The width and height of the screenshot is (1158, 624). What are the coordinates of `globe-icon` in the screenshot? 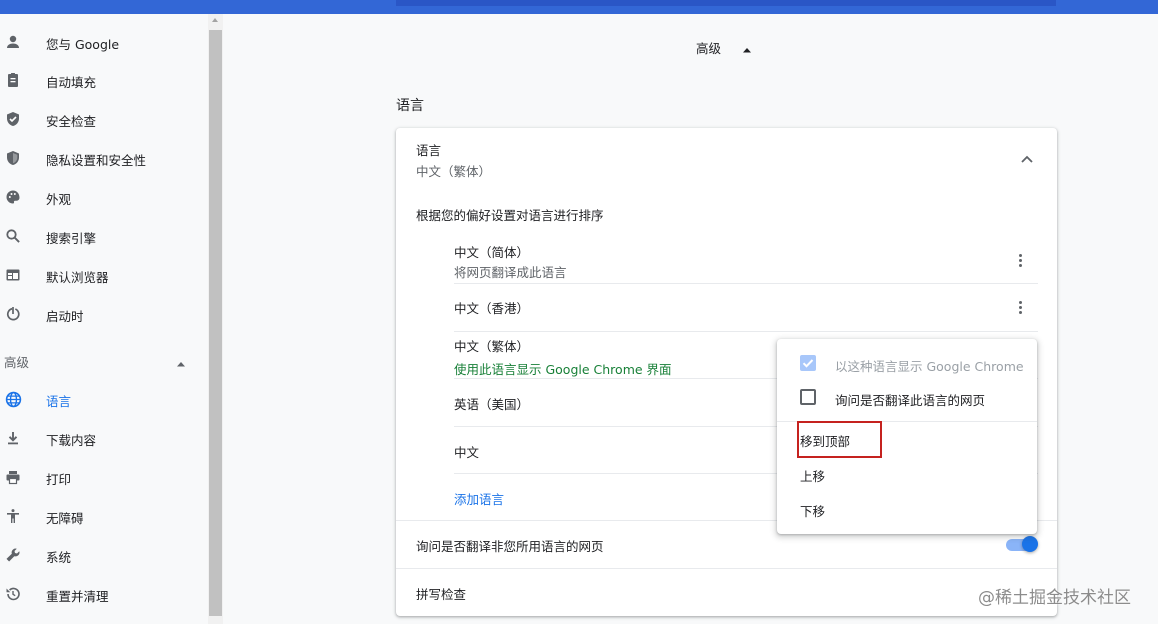 It's located at (13, 399).